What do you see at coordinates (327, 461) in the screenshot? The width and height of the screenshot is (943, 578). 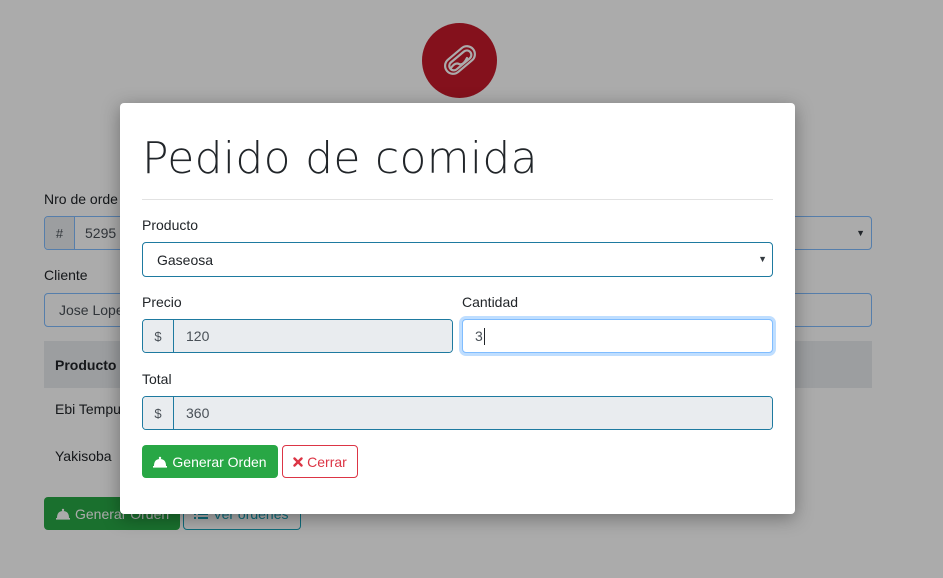 I see `close-label: Cerrar` at bounding box center [327, 461].